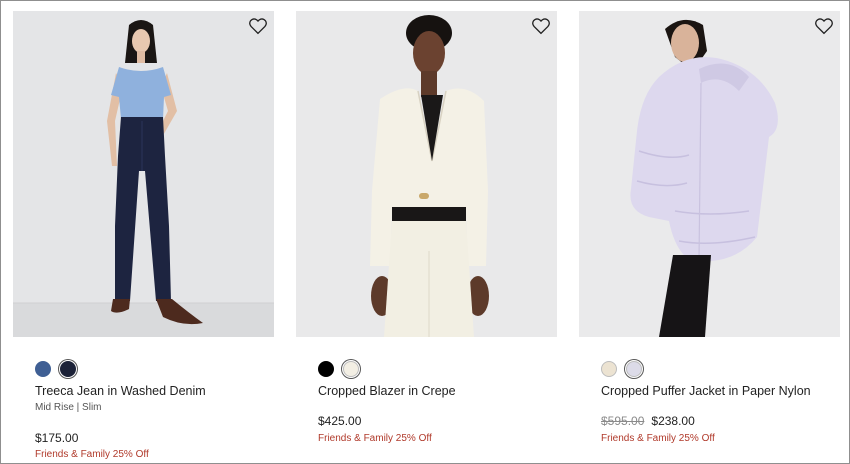  What do you see at coordinates (120, 391) in the screenshot?
I see `product-name: Treeca Jean in Washed Denim` at bounding box center [120, 391].